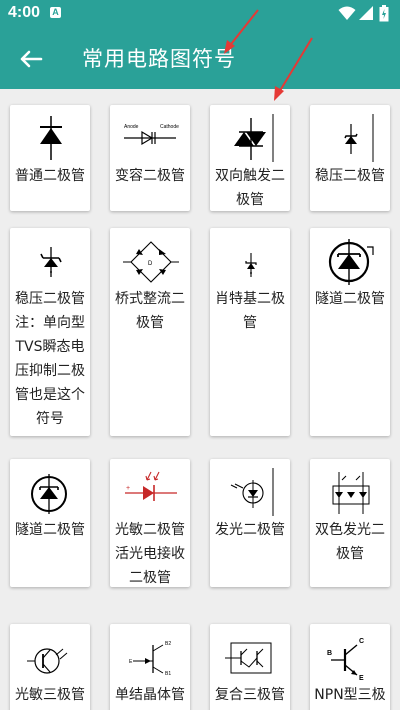 This screenshot has width=400, height=710. Describe the element at coordinates (251, 265) in the screenshot. I see `schottky-diode-symbol-icon` at that location.